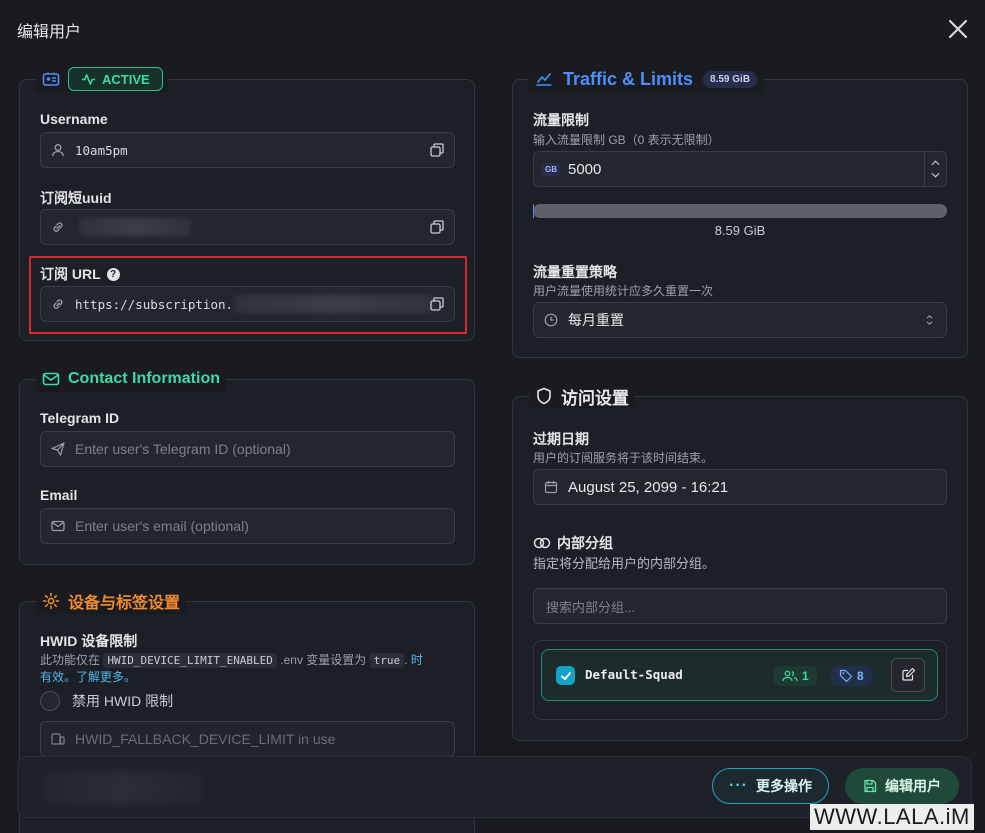 This screenshot has height=833, width=985. I want to click on chart-line-icon, so click(544, 79).